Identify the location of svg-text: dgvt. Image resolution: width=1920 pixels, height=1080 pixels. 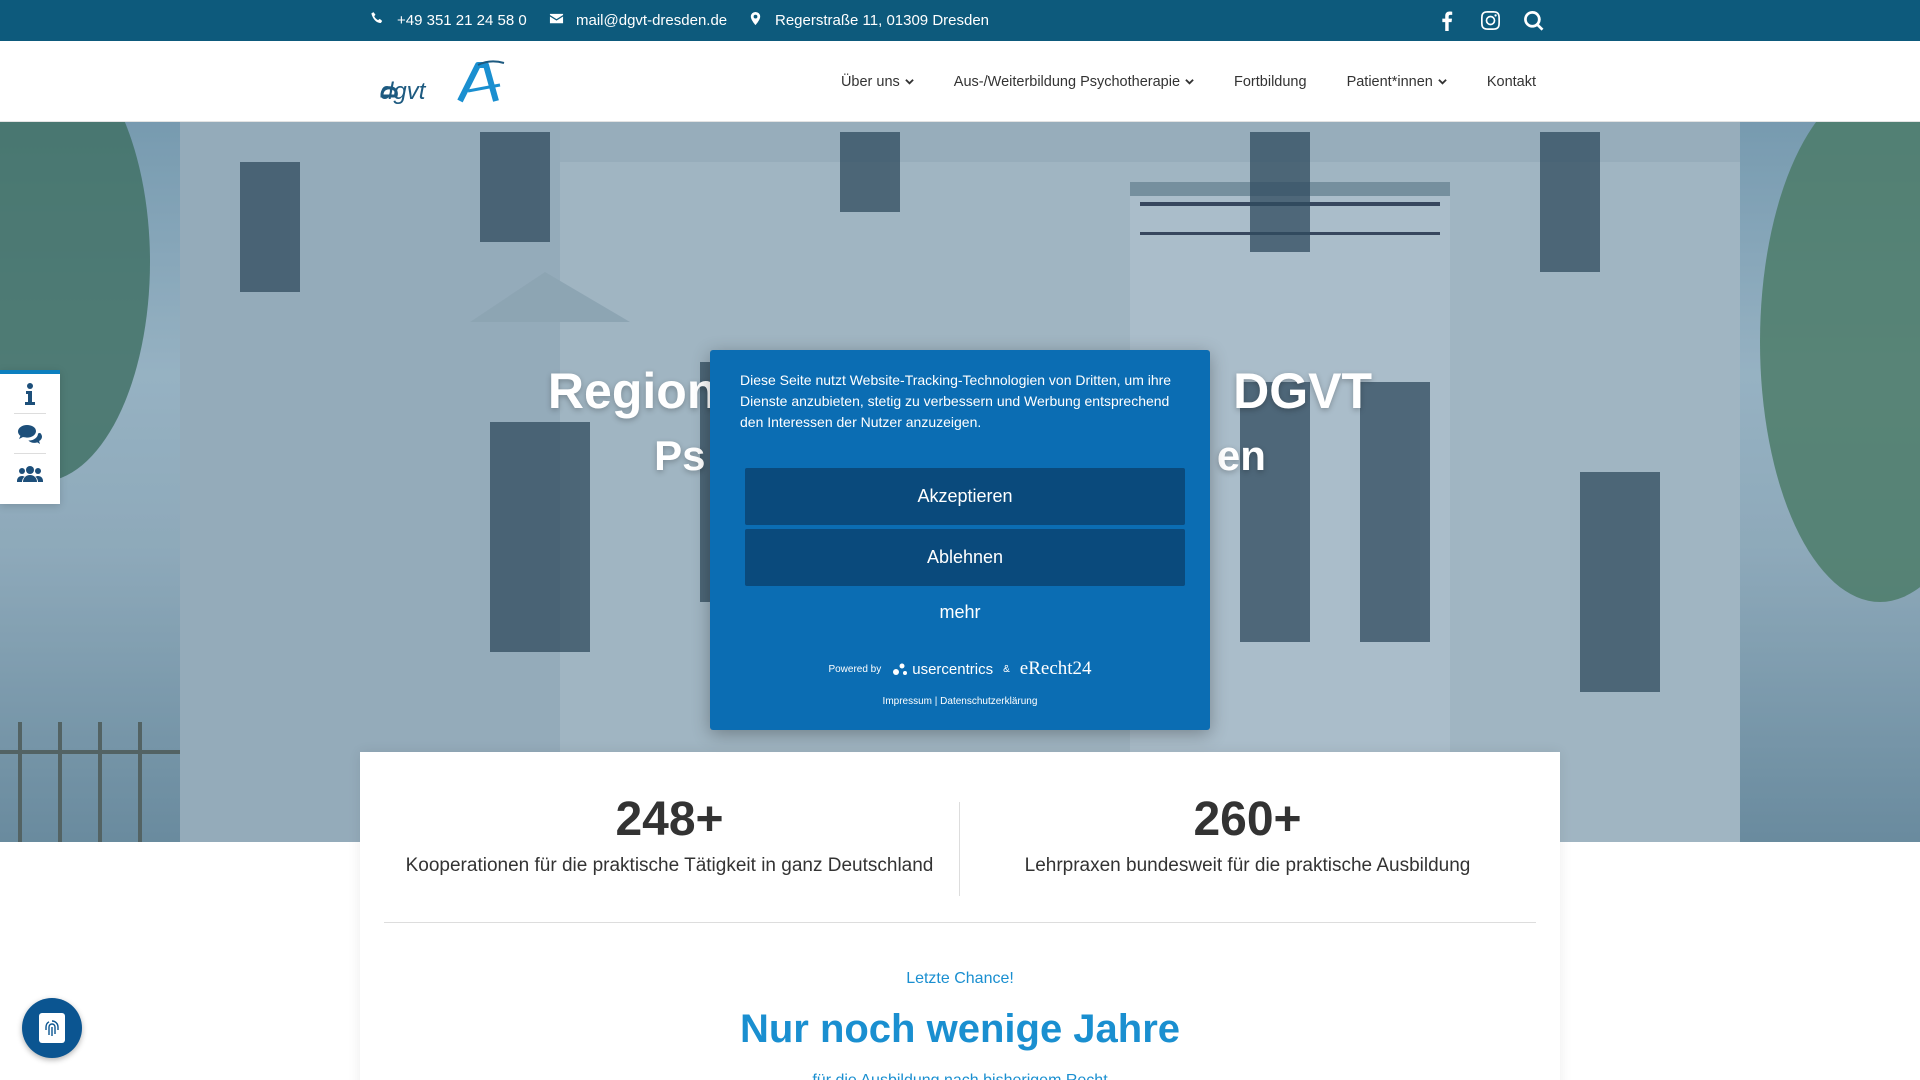
(403, 91).